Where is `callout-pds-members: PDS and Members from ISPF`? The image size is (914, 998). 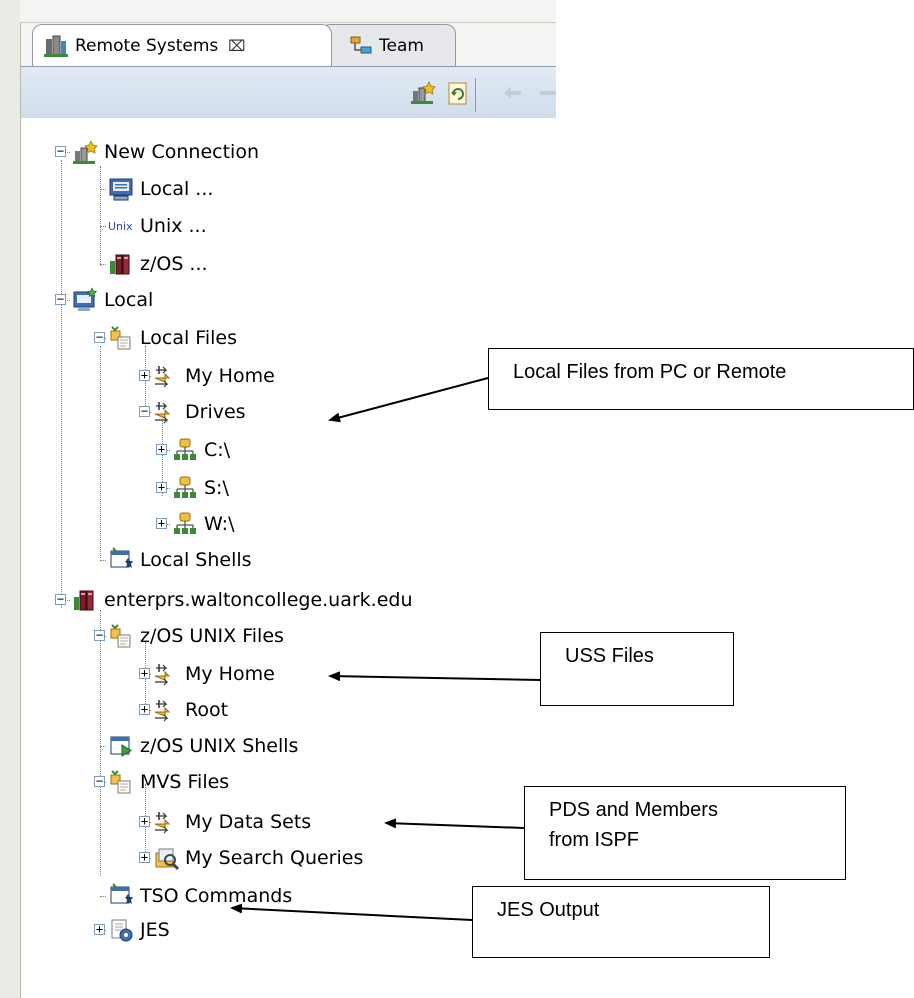
callout-pds-members: PDS and Members from ISPF is located at coordinates (685, 833).